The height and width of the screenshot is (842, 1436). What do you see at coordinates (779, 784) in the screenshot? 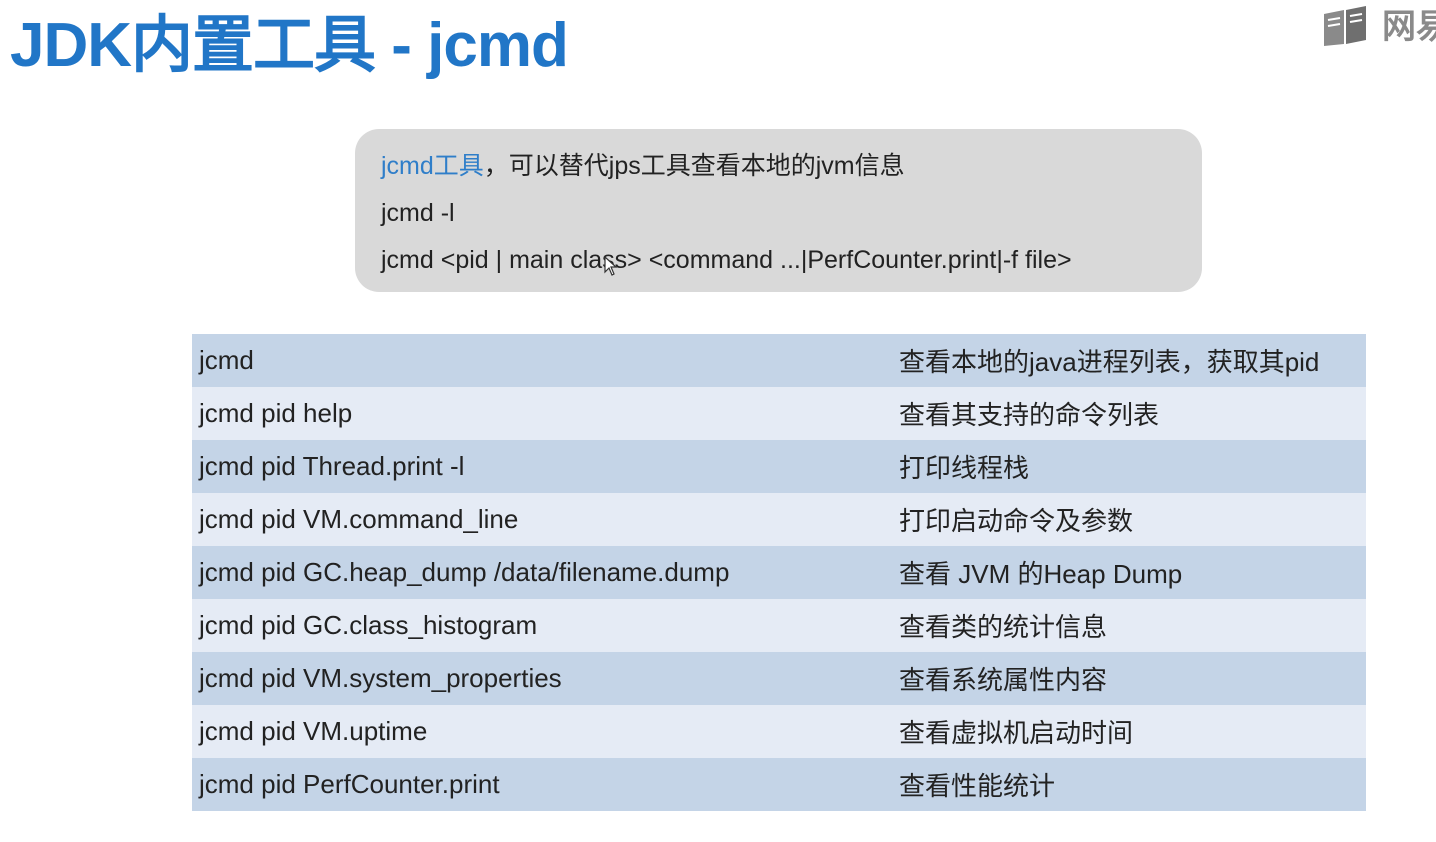
I see `table-row: jcmd pid PerfCounter.print 查看性能统计` at bounding box center [779, 784].